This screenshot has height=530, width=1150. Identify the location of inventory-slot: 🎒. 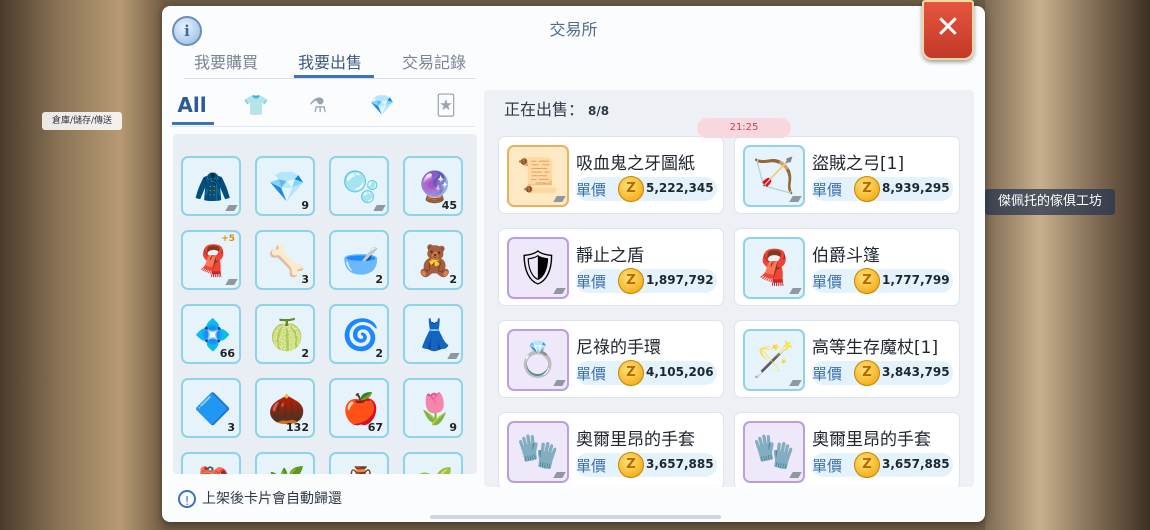
(211, 463).